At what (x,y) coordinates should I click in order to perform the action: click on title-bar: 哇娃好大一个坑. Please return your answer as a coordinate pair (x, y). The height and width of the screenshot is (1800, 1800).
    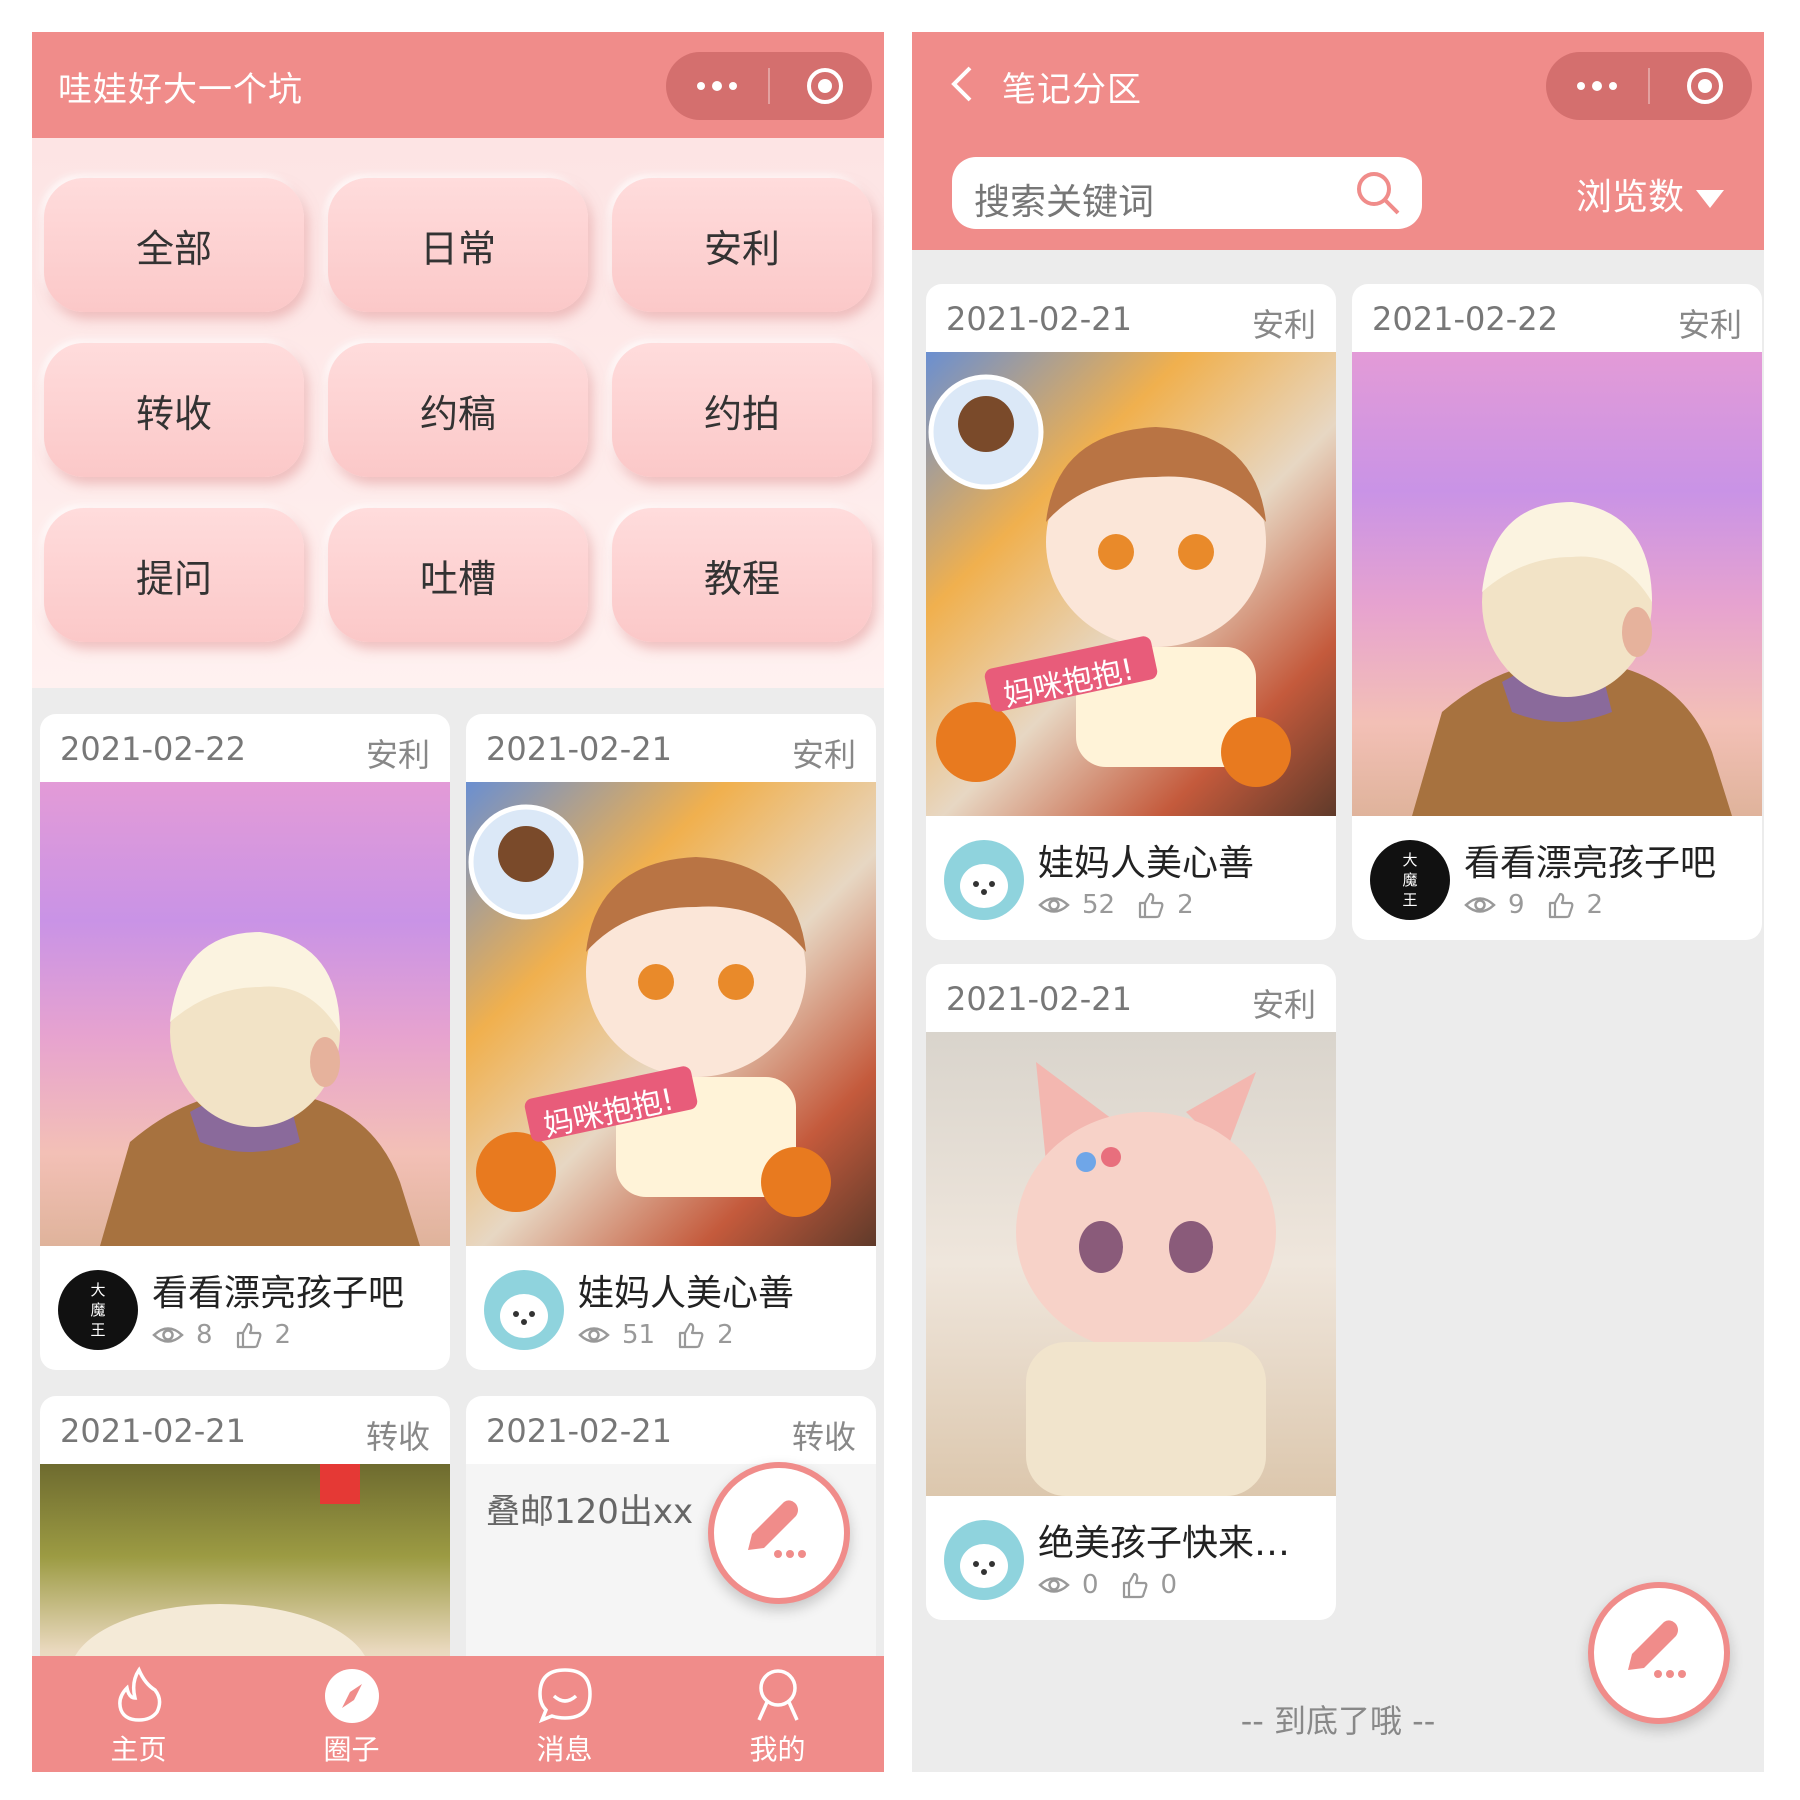
    Looking at the image, I should click on (458, 85).